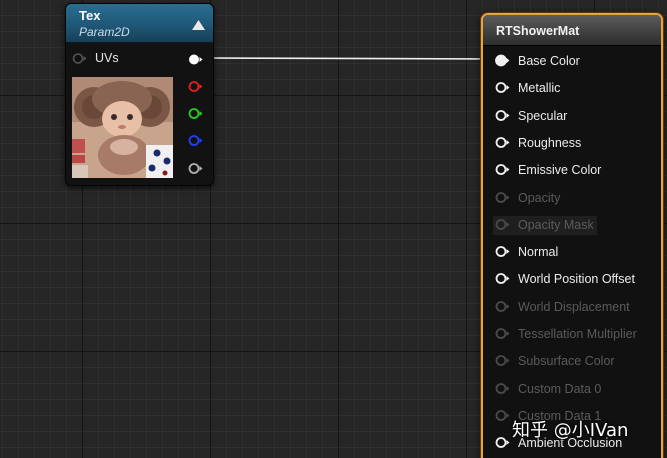 This screenshot has height=458, width=667. What do you see at coordinates (575, 253) in the screenshot?
I see `input-pin-row: Normal` at bounding box center [575, 253].